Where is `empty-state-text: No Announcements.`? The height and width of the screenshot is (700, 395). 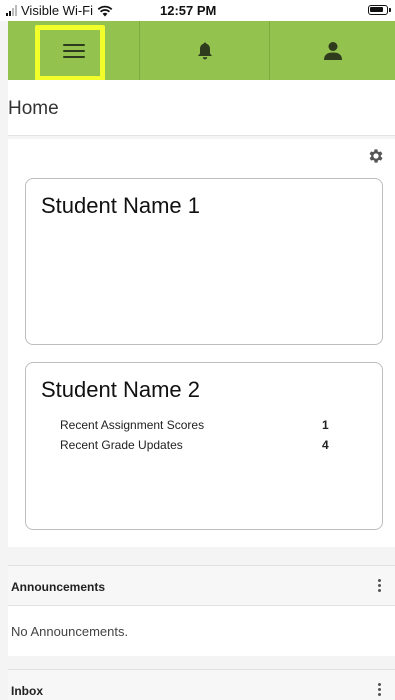 empty-state-text: No Announcements. is located at coordinates (70, 631).